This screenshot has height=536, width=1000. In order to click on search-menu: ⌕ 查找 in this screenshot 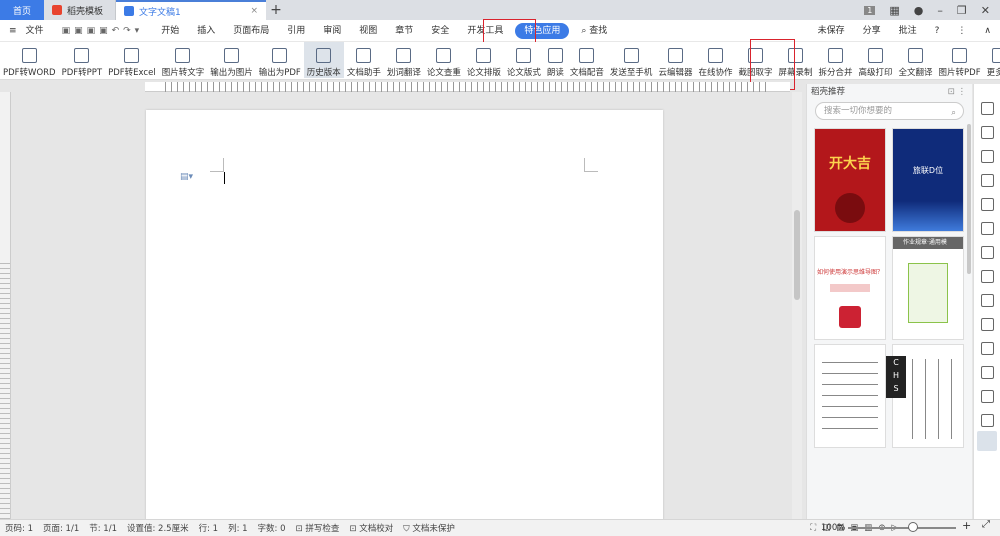, I will do `click(594, 31)`.